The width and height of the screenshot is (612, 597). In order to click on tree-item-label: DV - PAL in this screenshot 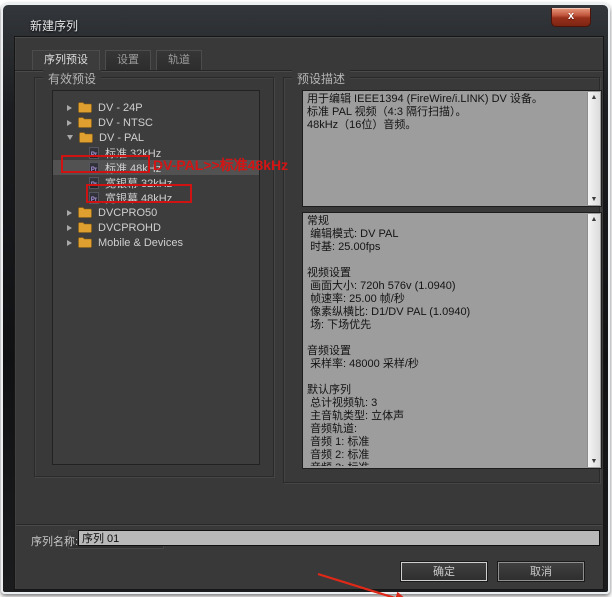, I will do `click(122, 137)`.